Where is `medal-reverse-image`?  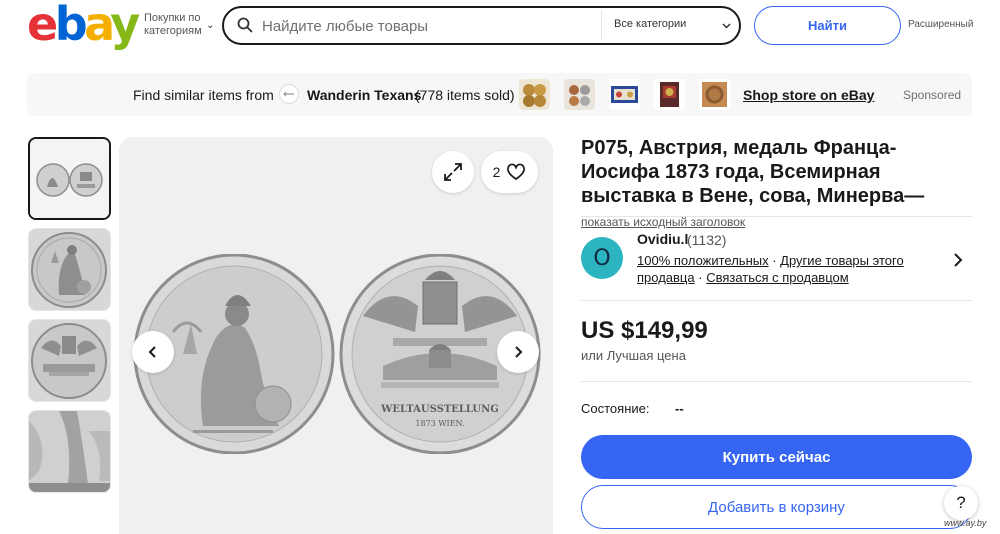
medal-reverse-image is located at coordinates (69, 360).